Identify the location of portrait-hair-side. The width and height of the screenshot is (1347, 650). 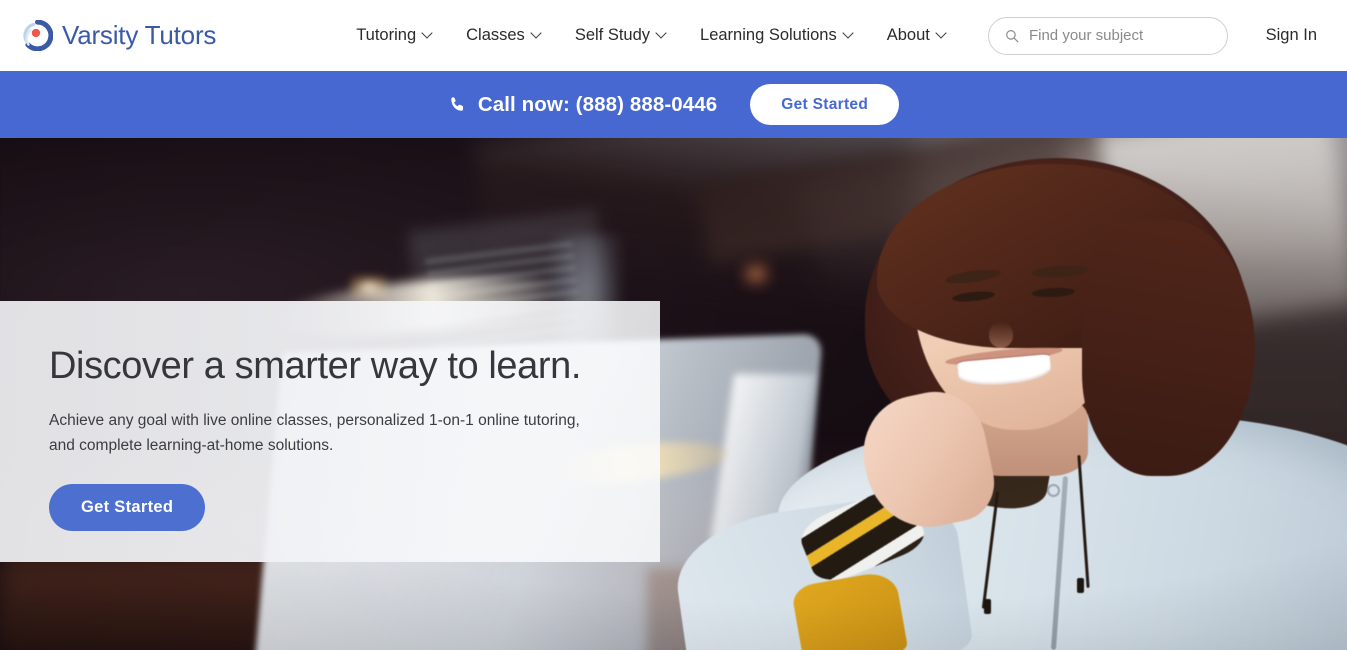
(1168, 347).